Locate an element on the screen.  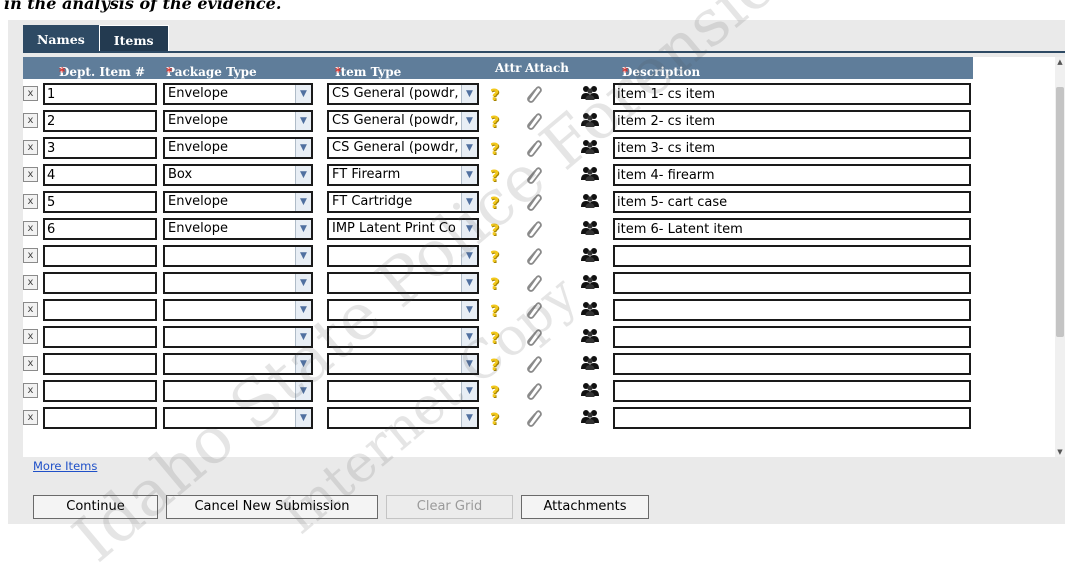
more-items-link: More Items is located at coordinates (65, 466).